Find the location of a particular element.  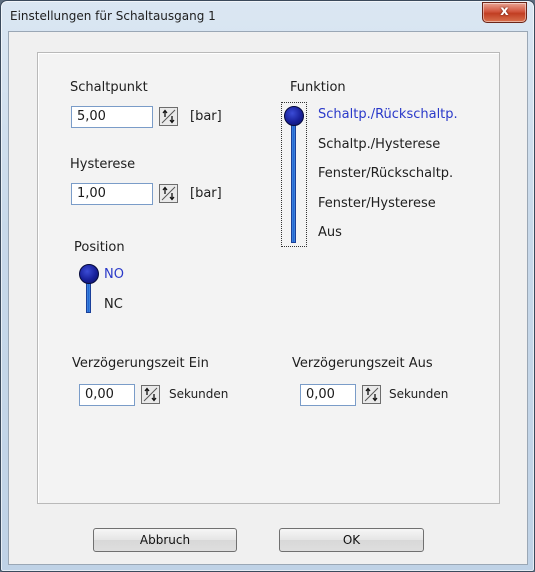

verzoegerung-aus-spin-button is located at coordinates (371, 394).